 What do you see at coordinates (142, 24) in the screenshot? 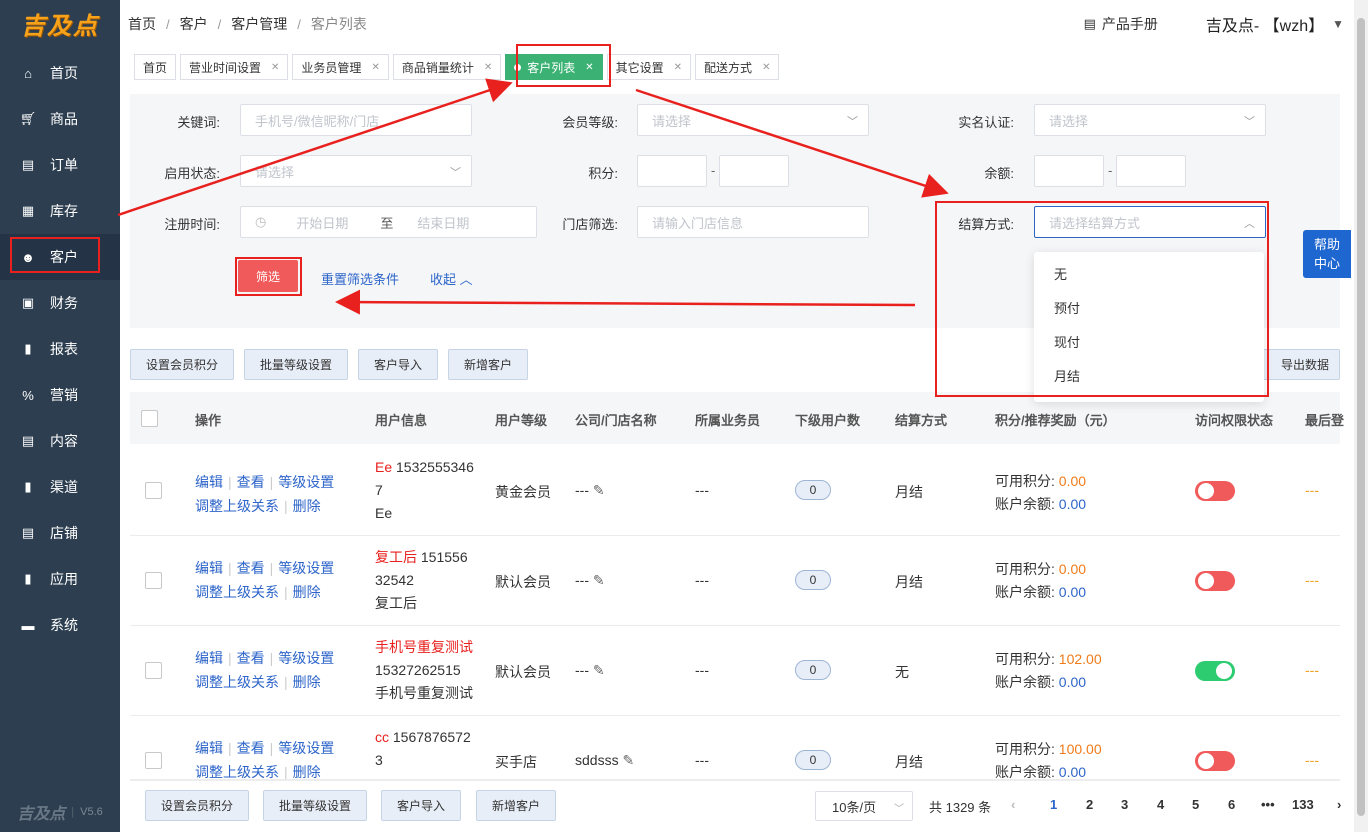
I see `breadcrumb-home: 首页` at bounding box center [142, 24].